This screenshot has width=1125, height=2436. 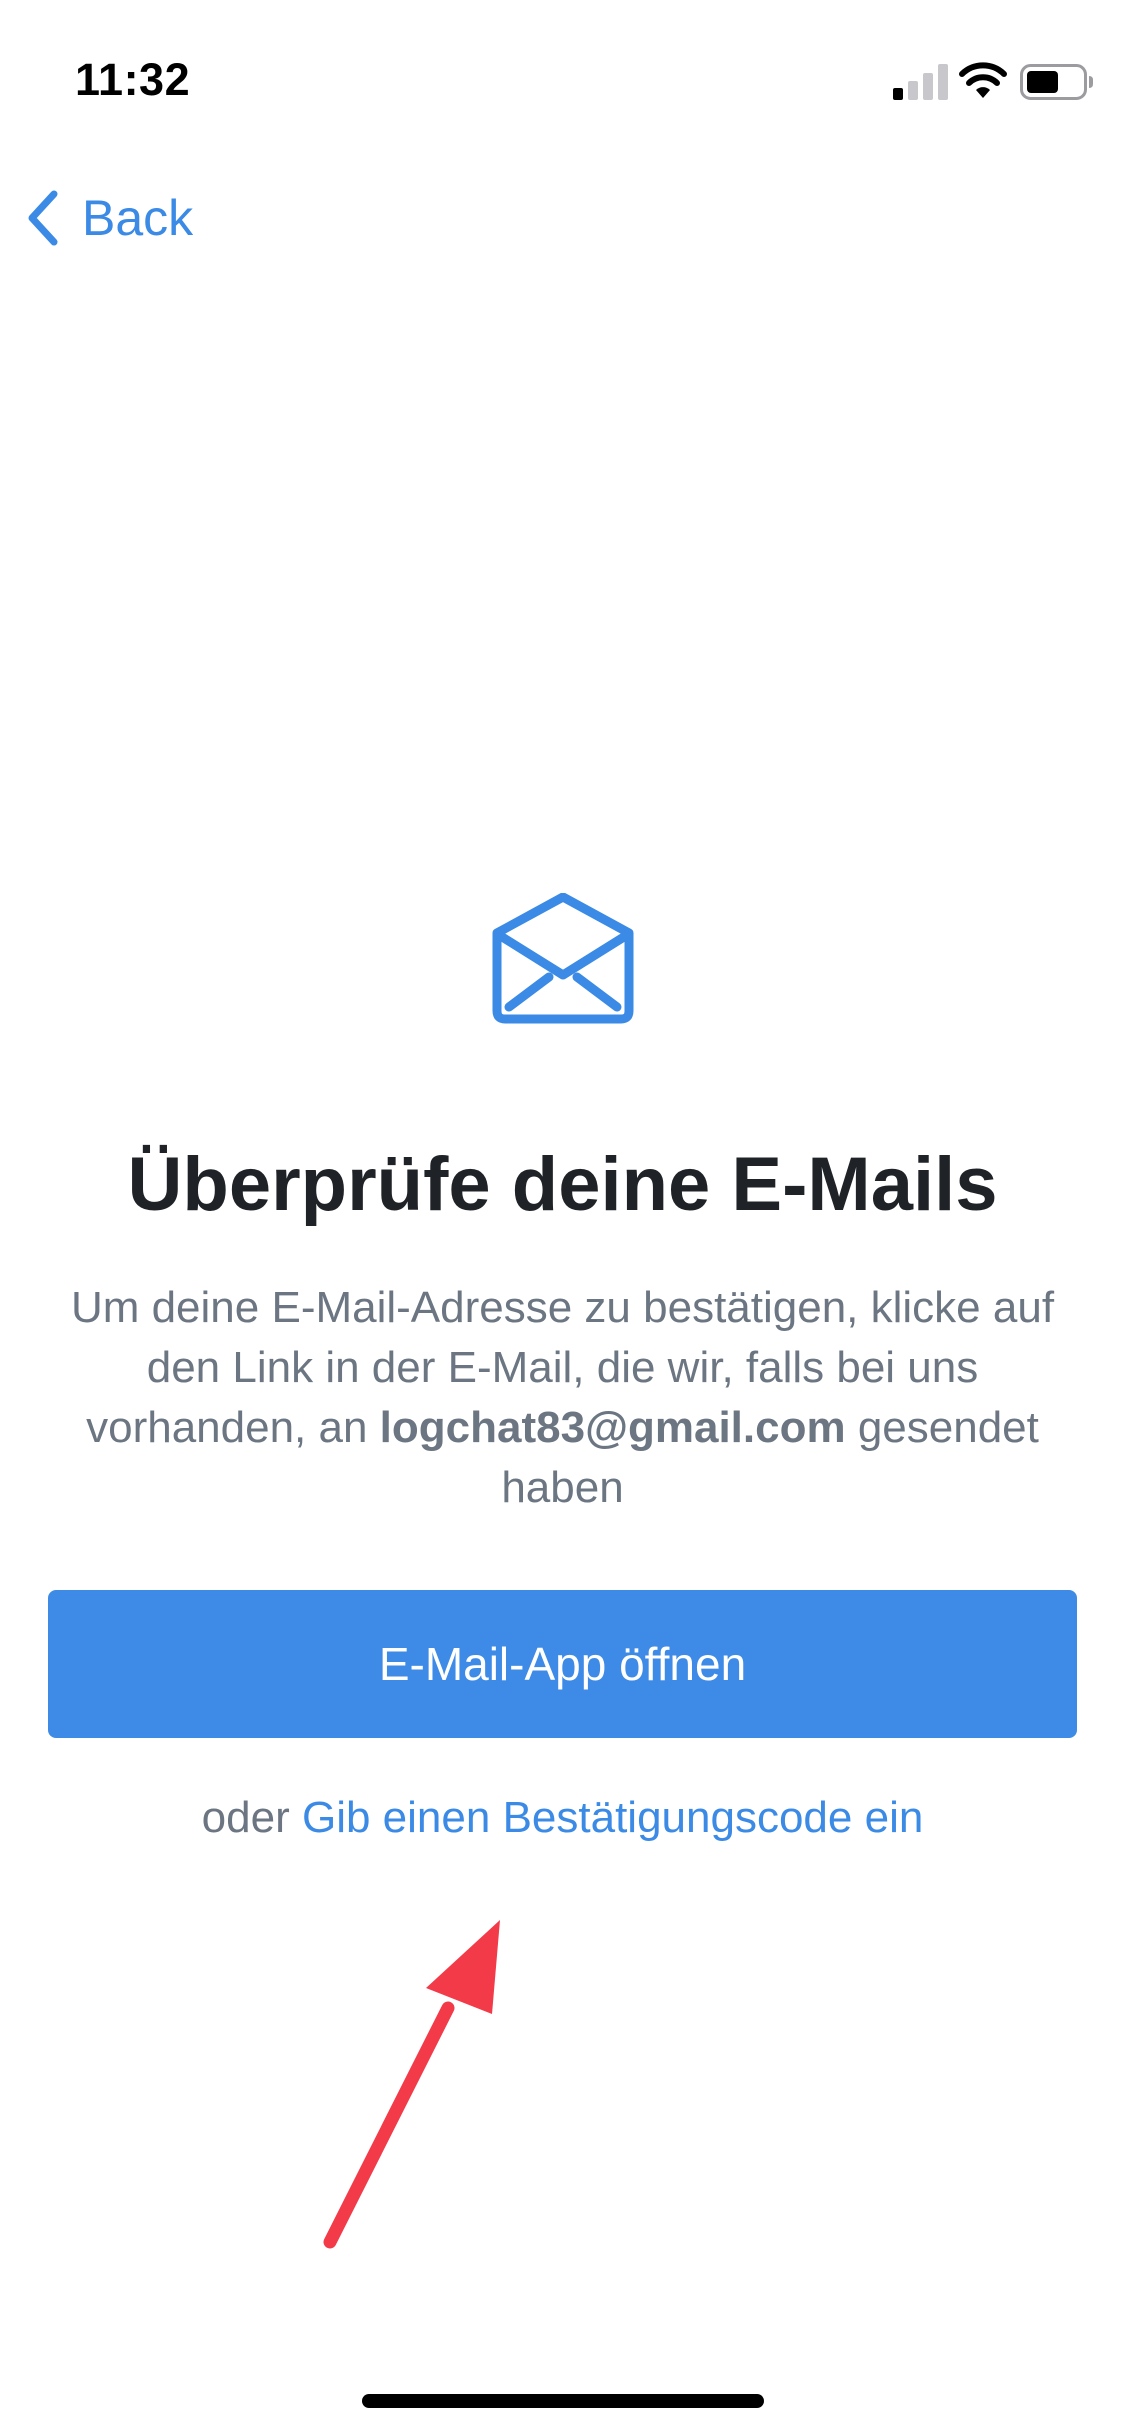 What do you see at coordinates (562, 1184) in the screenshot?
I see `page-title: Überprüfe deine E-Mails` at bounding box center [562, 1184].